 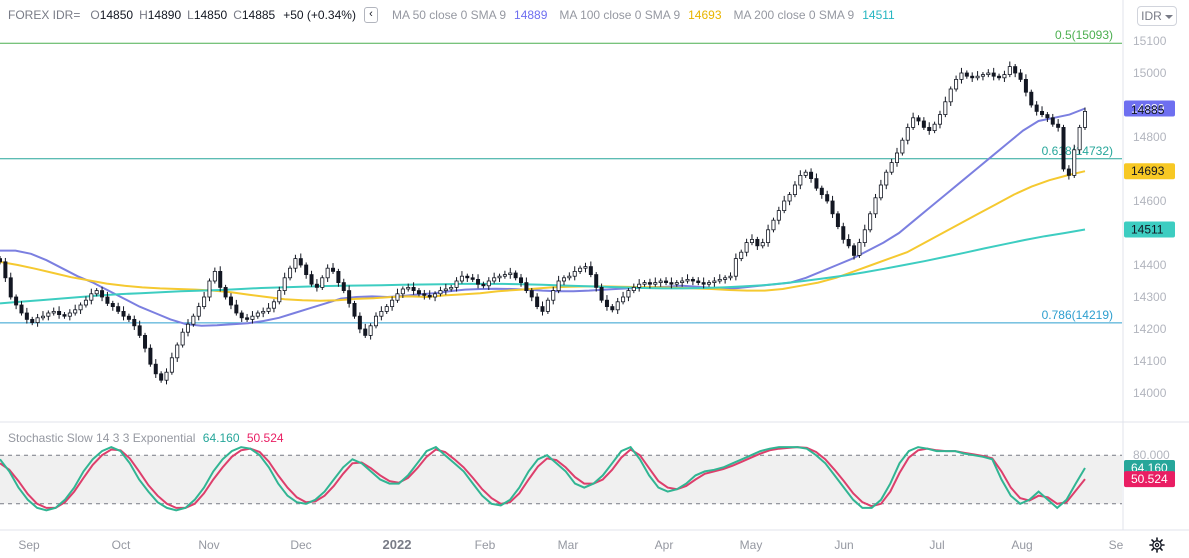 What do you see at coordinates (449, 15) in the screenshot?
I see `ma50-label: MA 50 close 0 SMA 9` at bounding box center [449, 15].